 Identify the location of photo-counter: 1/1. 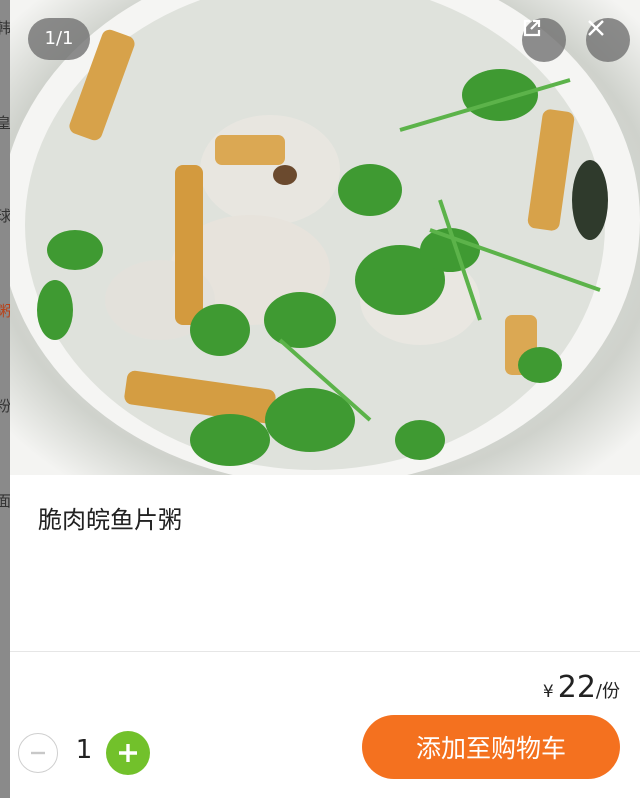
(59, 39).